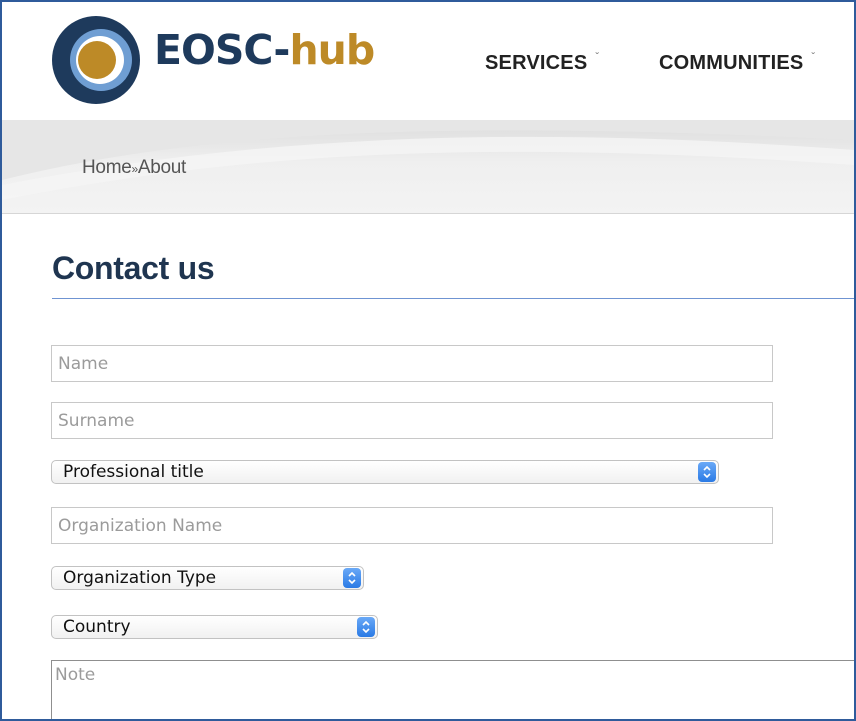  What do you see at coordinates (536, 63) in the screenshot?
I see `nav-services-label: SERVICES` at bounding box center [536, 63].